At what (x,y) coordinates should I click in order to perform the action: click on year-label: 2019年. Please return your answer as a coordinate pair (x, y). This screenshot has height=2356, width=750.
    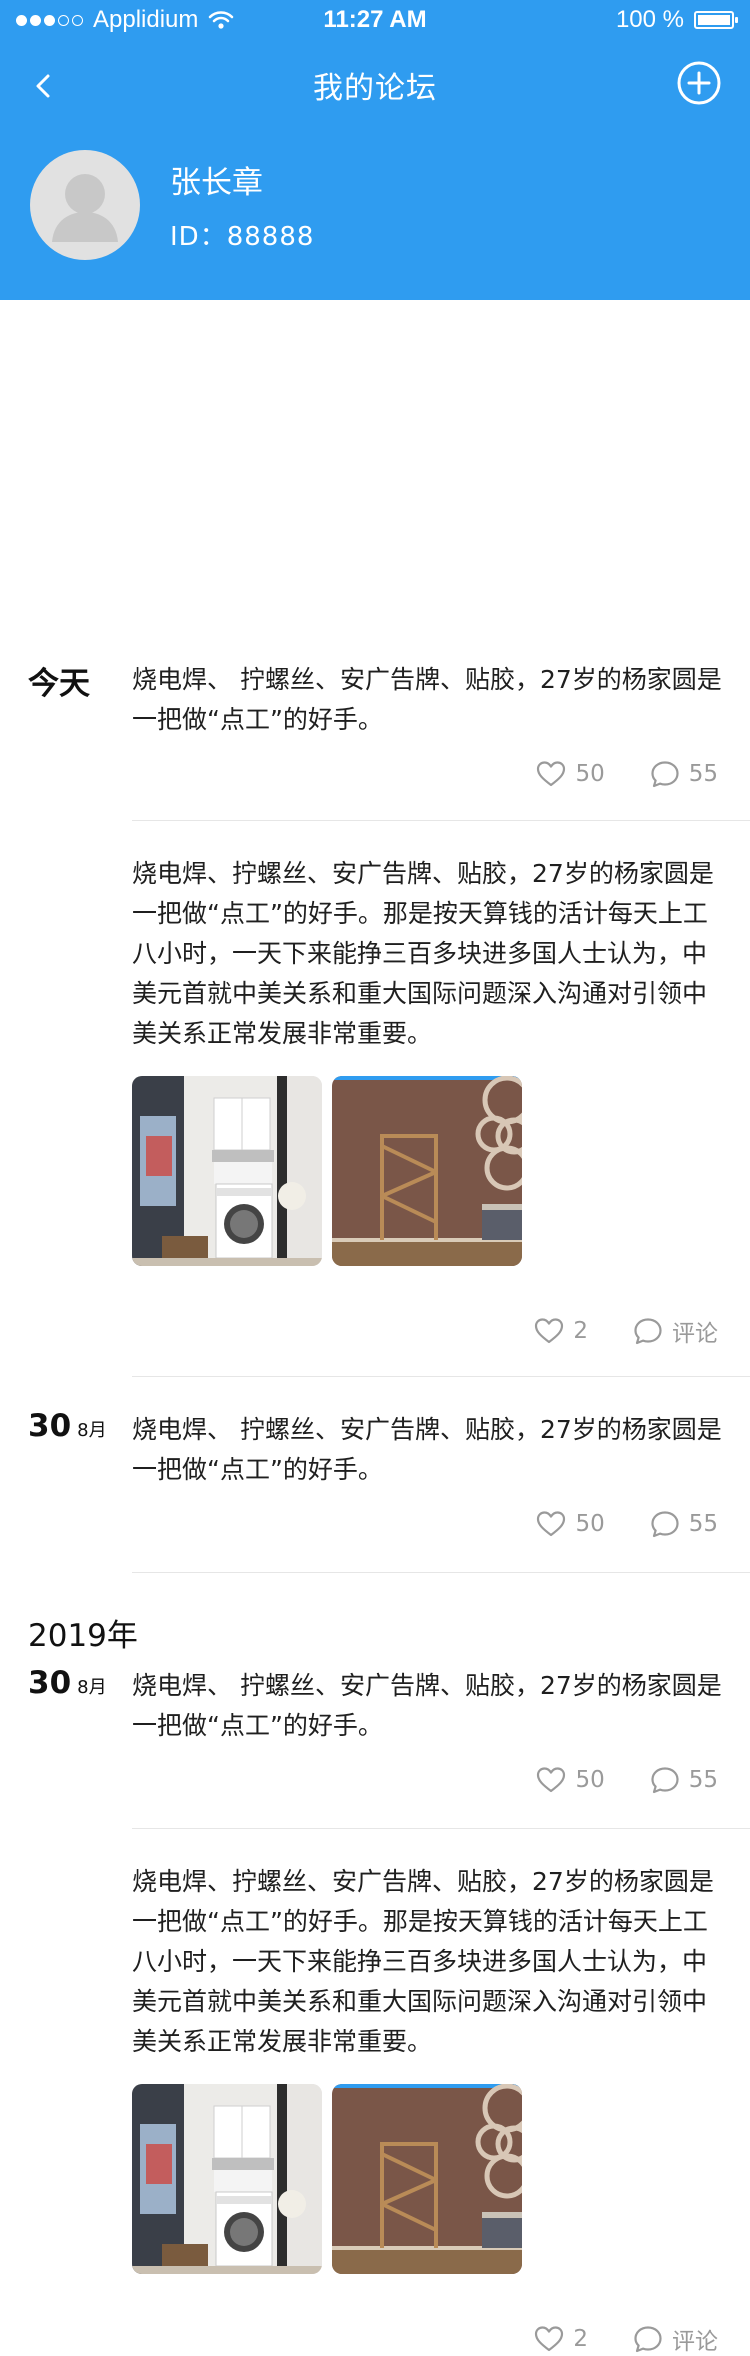
    Looking at the image, I should click on (83, 1636).